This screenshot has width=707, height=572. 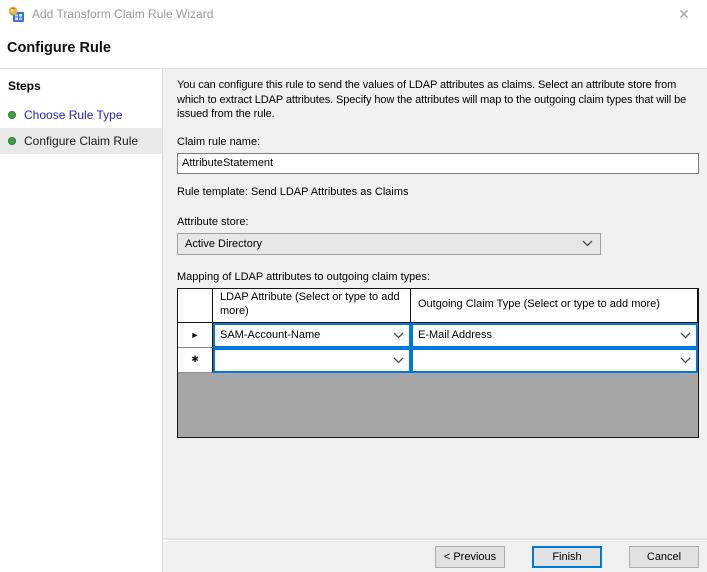 I want to click on claim-rule-wizard-icon, so click(x=16, y=14).